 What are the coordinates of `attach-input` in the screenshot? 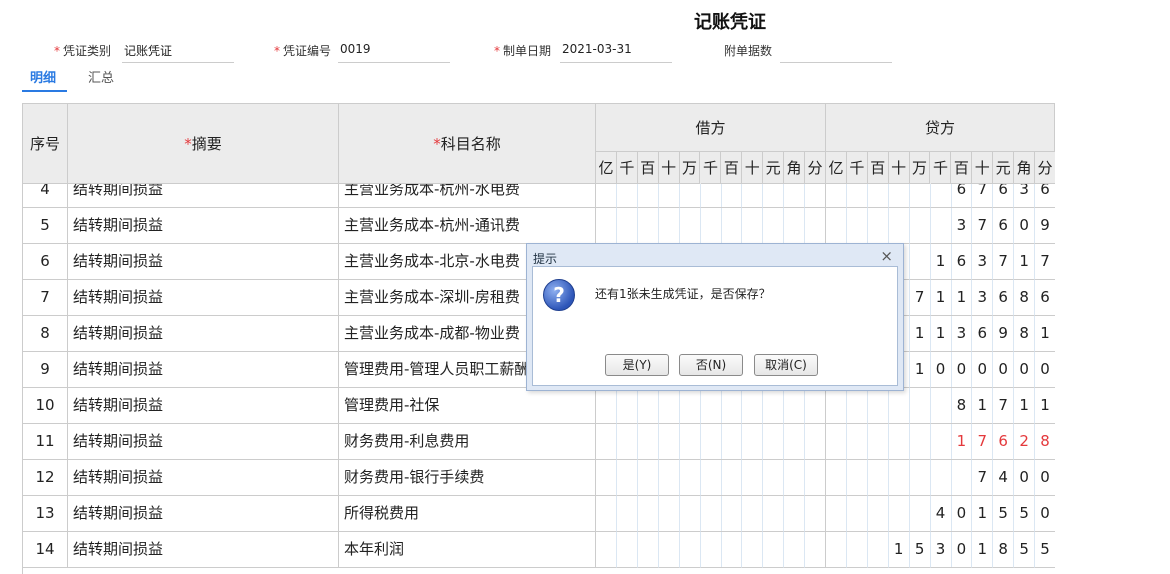 It's located at (836, 52).